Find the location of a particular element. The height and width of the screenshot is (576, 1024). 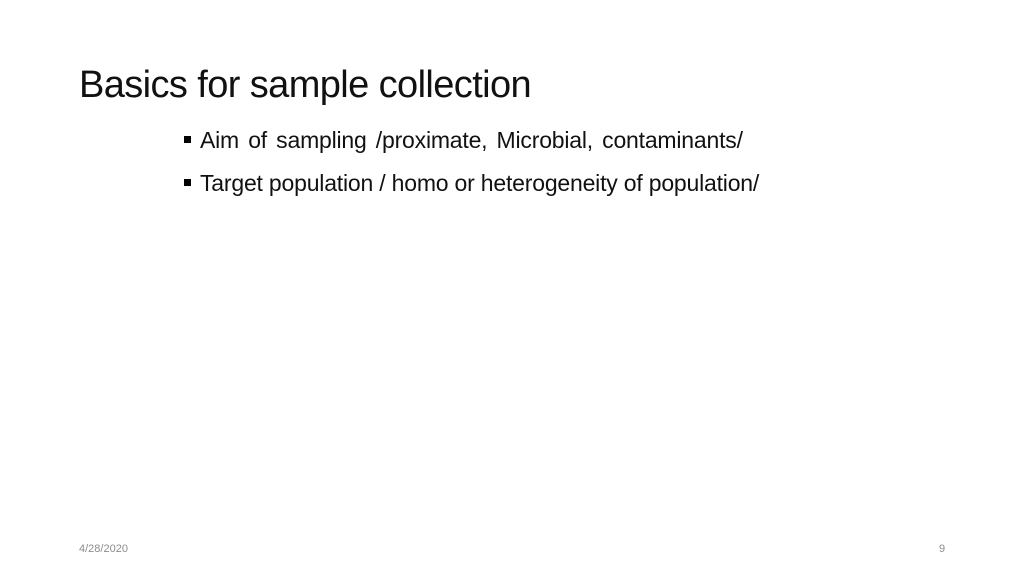

footer-date: 4/28/2020 is located at coordinates (103, 549).